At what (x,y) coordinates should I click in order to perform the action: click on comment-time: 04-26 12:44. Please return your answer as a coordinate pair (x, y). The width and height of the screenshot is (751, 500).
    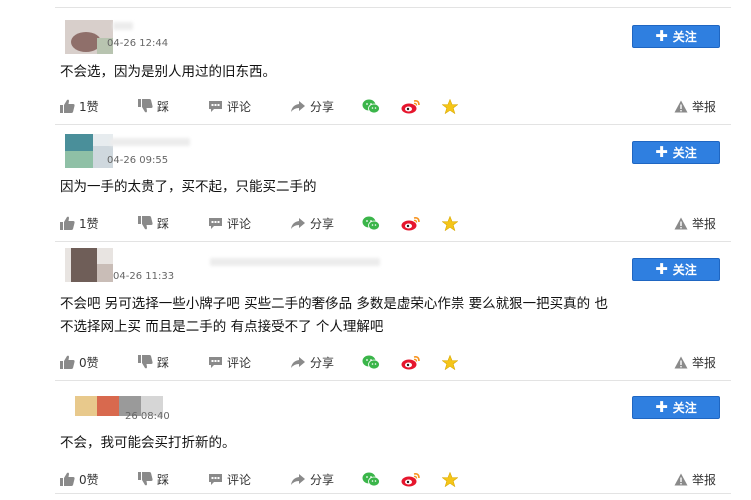
    Looking at the image, I should click on (138, 43).